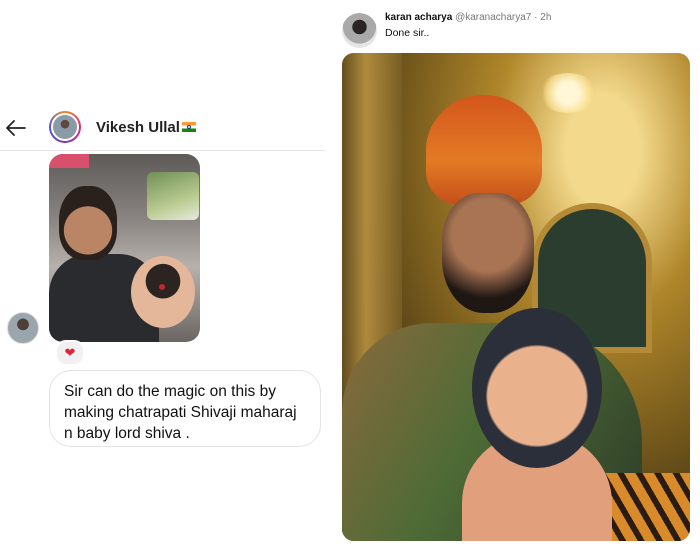 The height and width of the screenshot is (544, 700). I want to click on sender-avatar, so click(23, 328).